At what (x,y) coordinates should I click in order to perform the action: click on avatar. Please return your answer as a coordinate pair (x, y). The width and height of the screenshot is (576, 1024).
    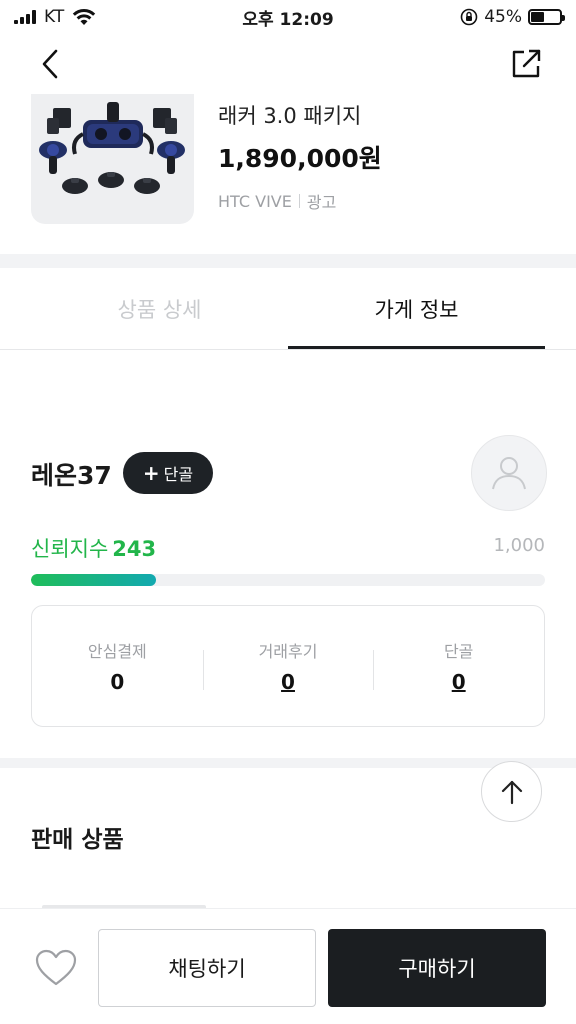
    Looking at the image, I should click on (509, 473).